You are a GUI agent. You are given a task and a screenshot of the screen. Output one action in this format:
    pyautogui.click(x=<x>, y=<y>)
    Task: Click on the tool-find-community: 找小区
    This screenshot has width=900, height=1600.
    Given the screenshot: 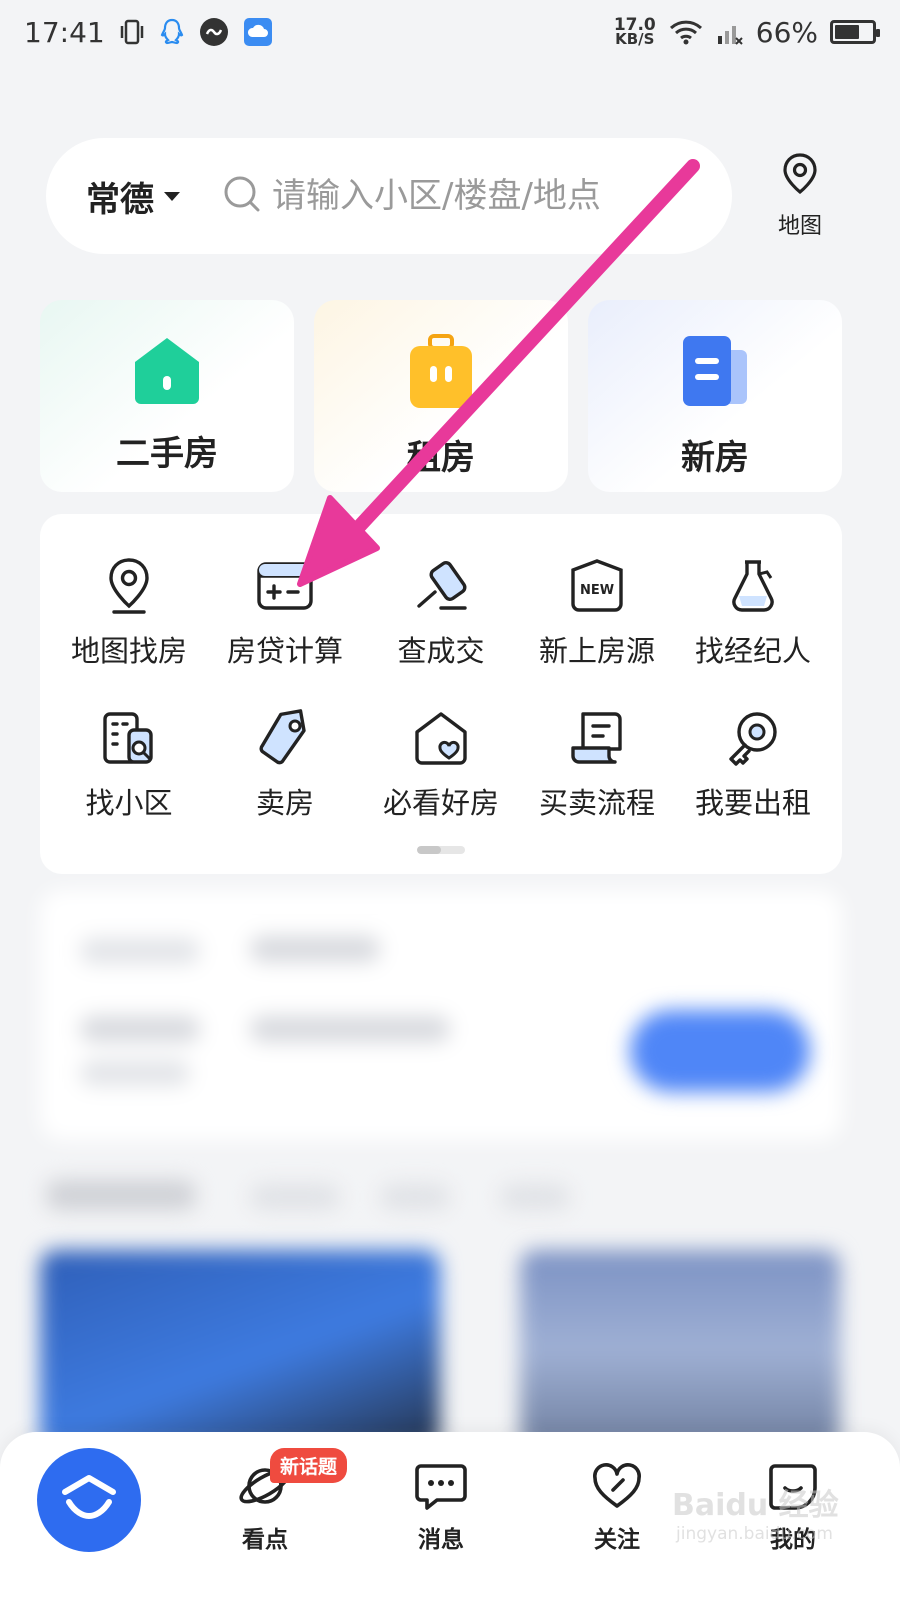 What is the action you would take?
    pyautogui.click(x=129, y=765)
    